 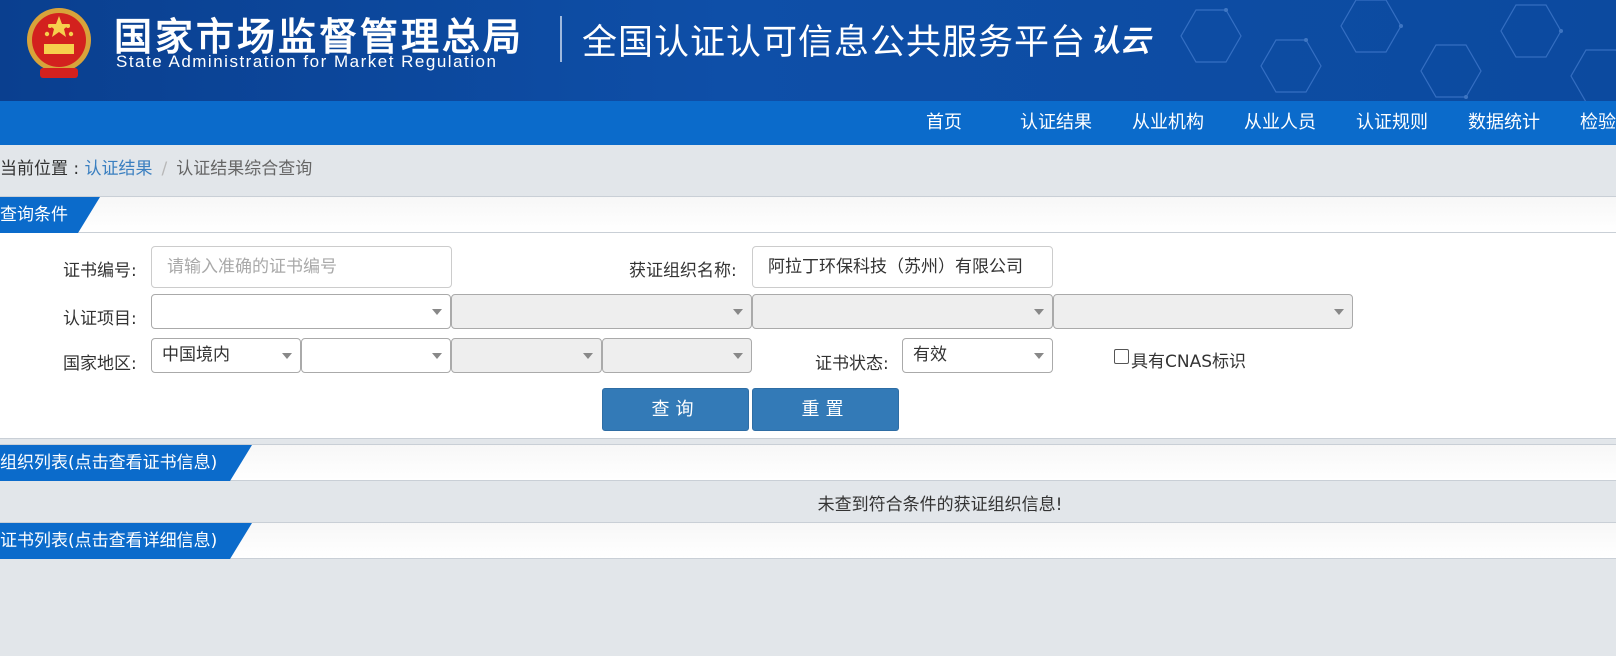 I want to click on region-select-district, so click(x=677, y=355).